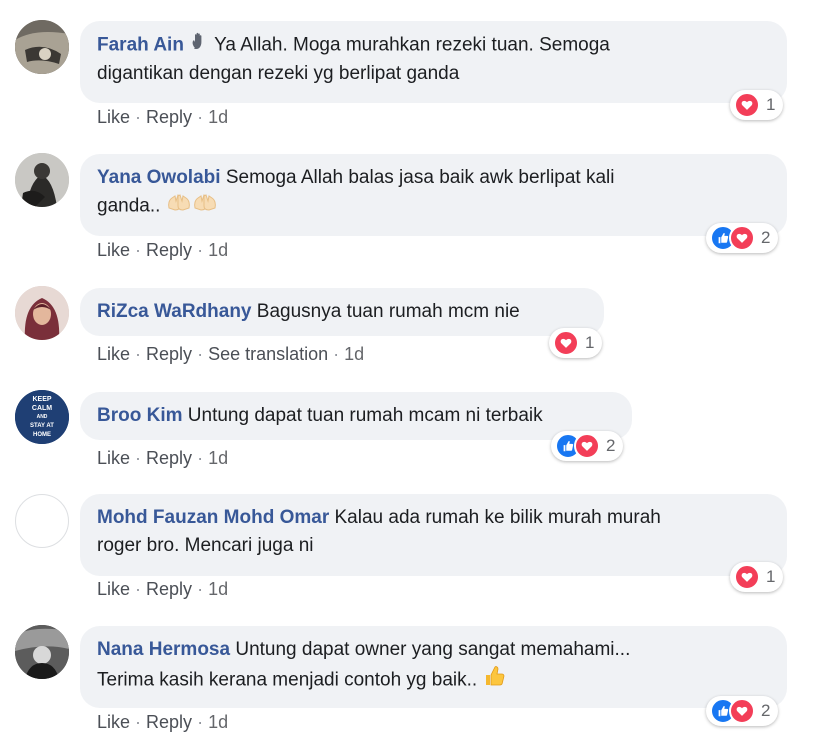  Describe the element at coordinates (42, 408) in the screenshot. I see `avatar-text: CALM` at that location.